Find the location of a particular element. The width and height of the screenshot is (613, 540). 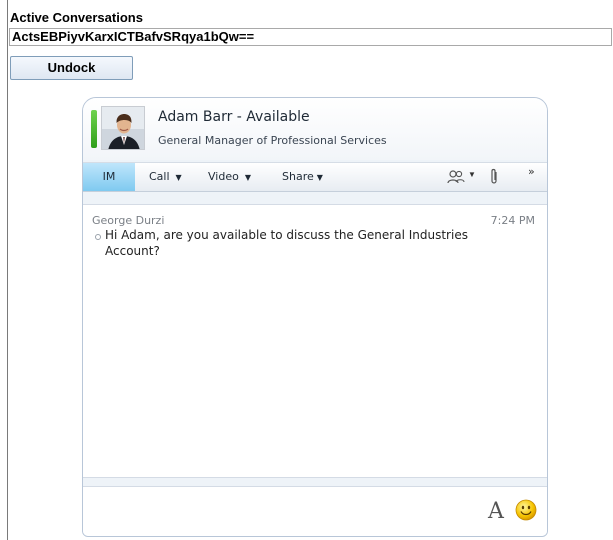

emoticon-icon is located at coordinates (526, 510).